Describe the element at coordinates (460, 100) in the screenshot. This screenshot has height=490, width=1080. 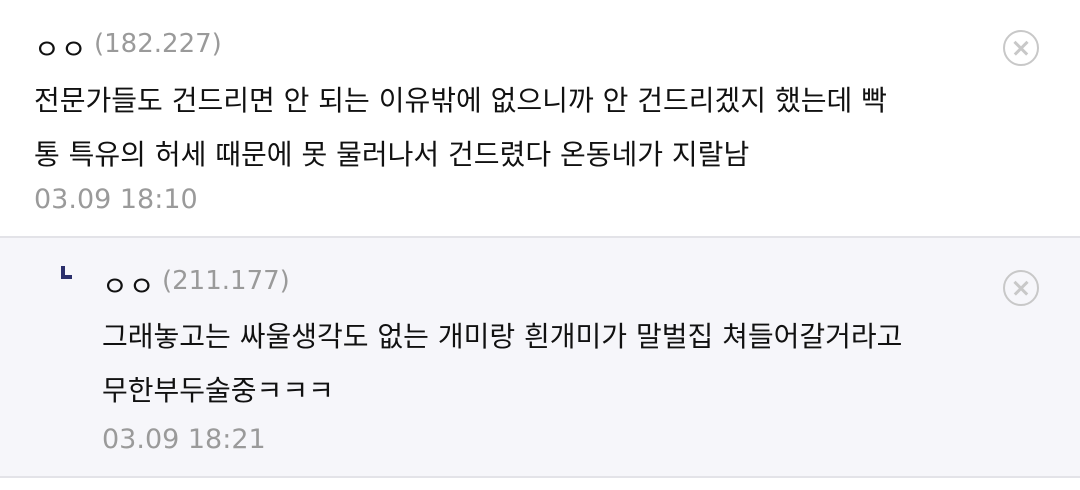
I see `comment-text-line: 전문가들도 건드리면 안 되는 이유밖에 없으니까 안 건드리겠지 했는데 빡` at that location.